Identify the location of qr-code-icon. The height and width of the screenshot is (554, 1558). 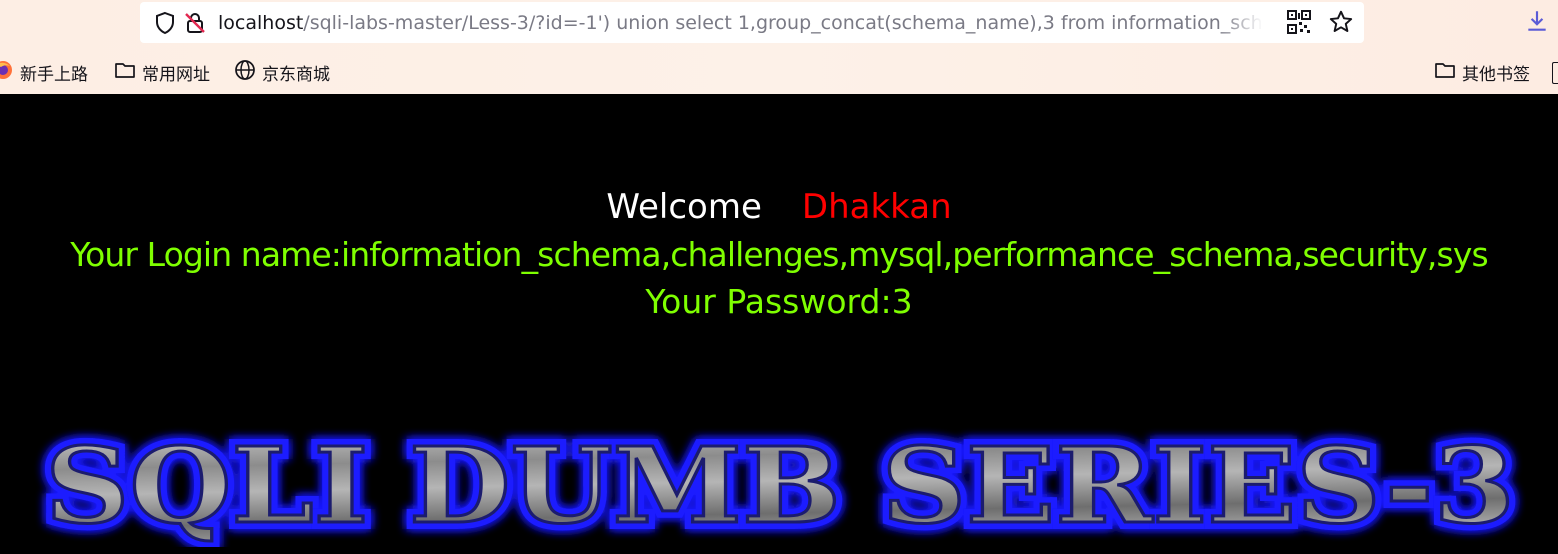
(1299, 24).